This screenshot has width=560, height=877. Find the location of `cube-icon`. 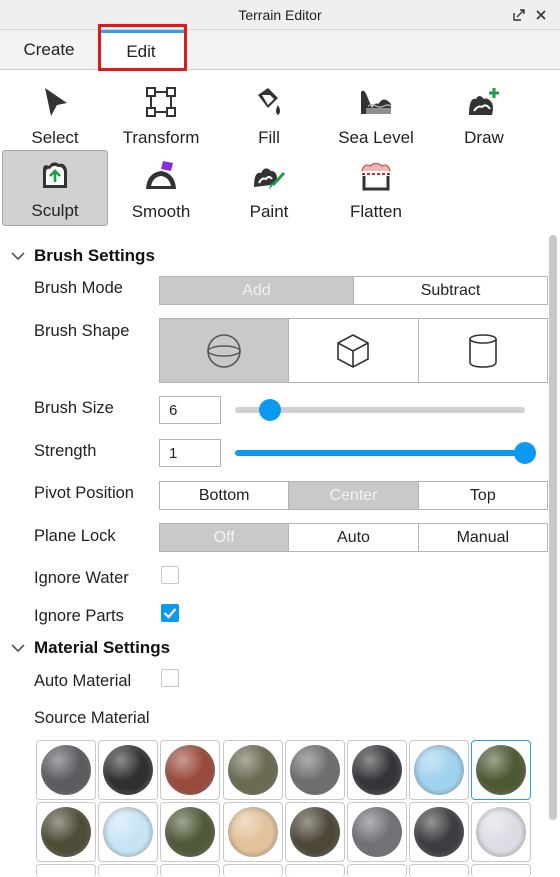

cube-icon is located at coordinates (353, 350).